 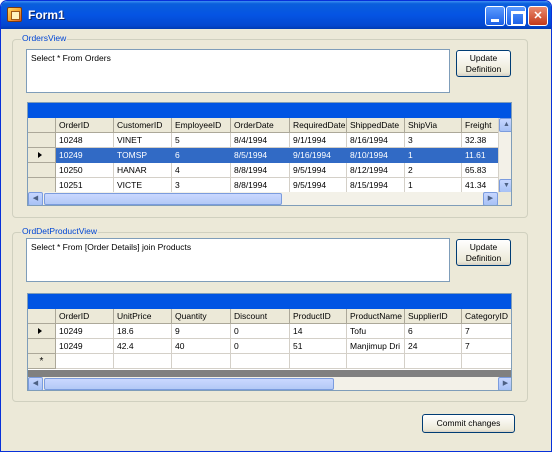 What do you see at coordinates (376, 140) in the screenshot?
I see `table-cell: 8/16/1994` at bounding box center [376, 140].